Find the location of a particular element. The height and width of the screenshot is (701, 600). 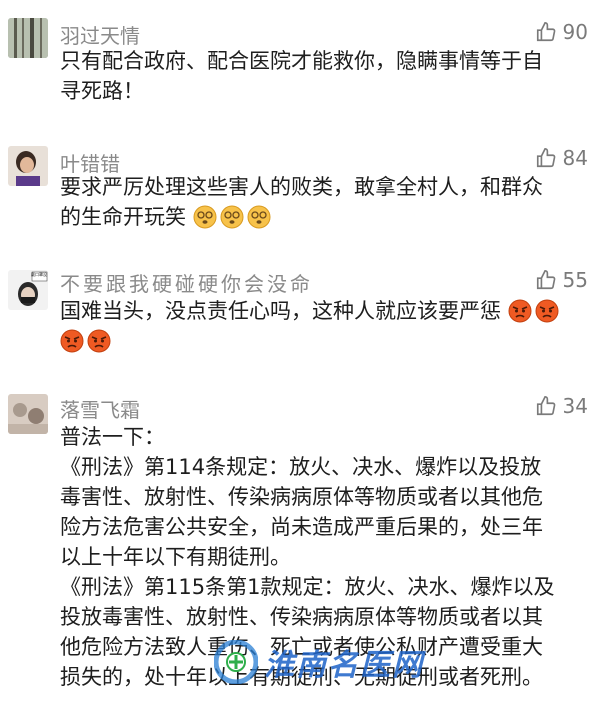

comment-line: 毒害性、放射性、传染病病原体等物质或者以其他危 is located at coordinates (301, 497).